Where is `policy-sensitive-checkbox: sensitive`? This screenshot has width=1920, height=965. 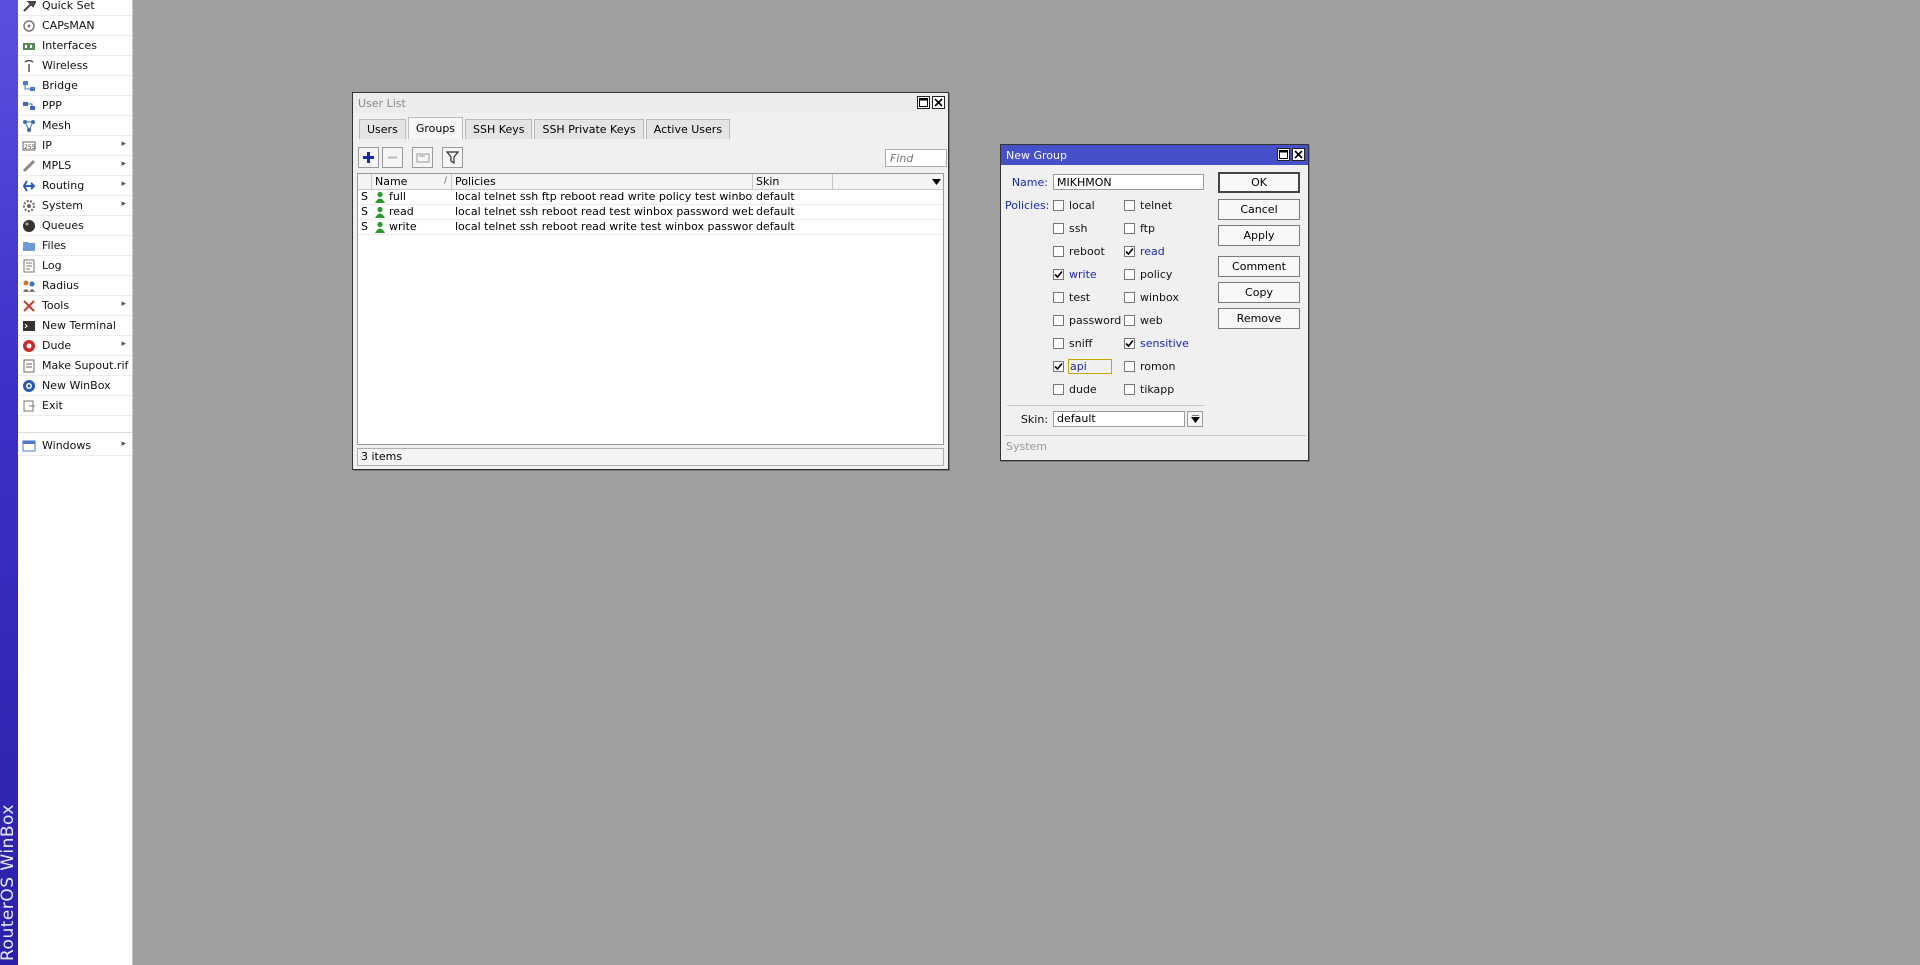 policy-sensitive-checkbox: sensitive is located at coordinates (1156, 343).